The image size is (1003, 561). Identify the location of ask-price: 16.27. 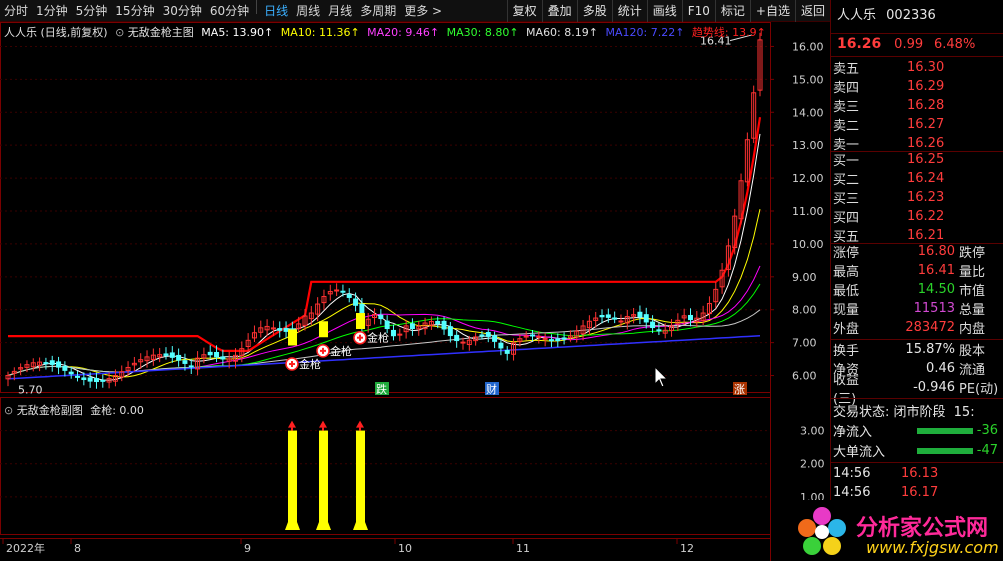
(926, 124).